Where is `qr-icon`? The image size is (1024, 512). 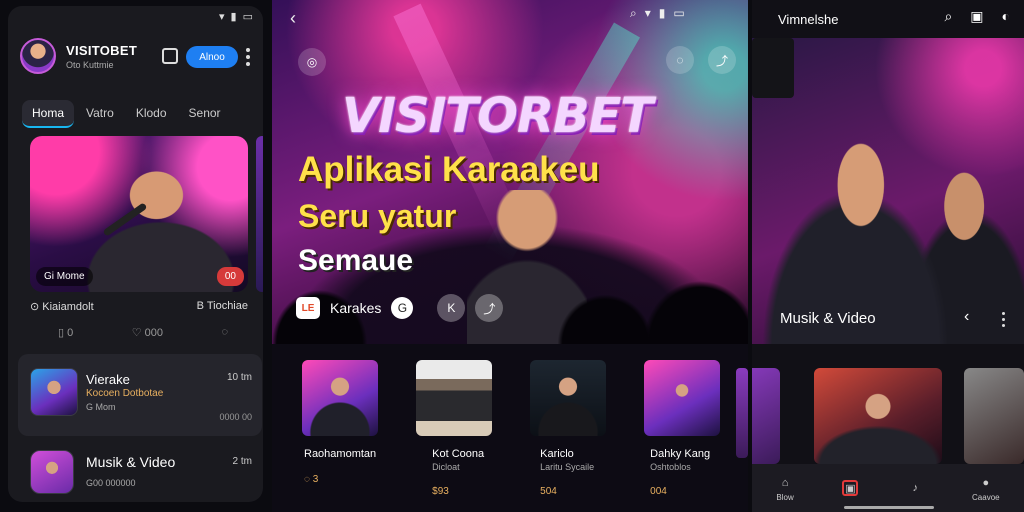
qr-icon is located at coordinates (170, 56).